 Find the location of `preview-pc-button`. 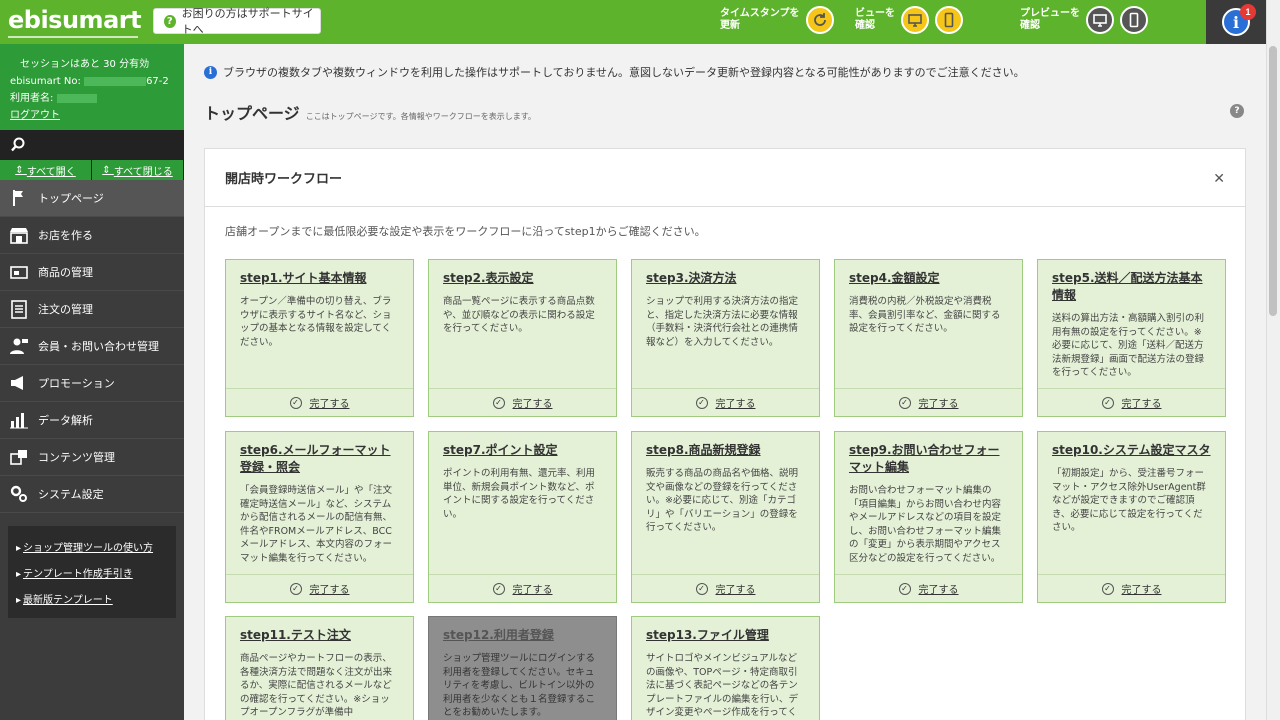

preview-pc-button is located at coordinates (1100, 20).